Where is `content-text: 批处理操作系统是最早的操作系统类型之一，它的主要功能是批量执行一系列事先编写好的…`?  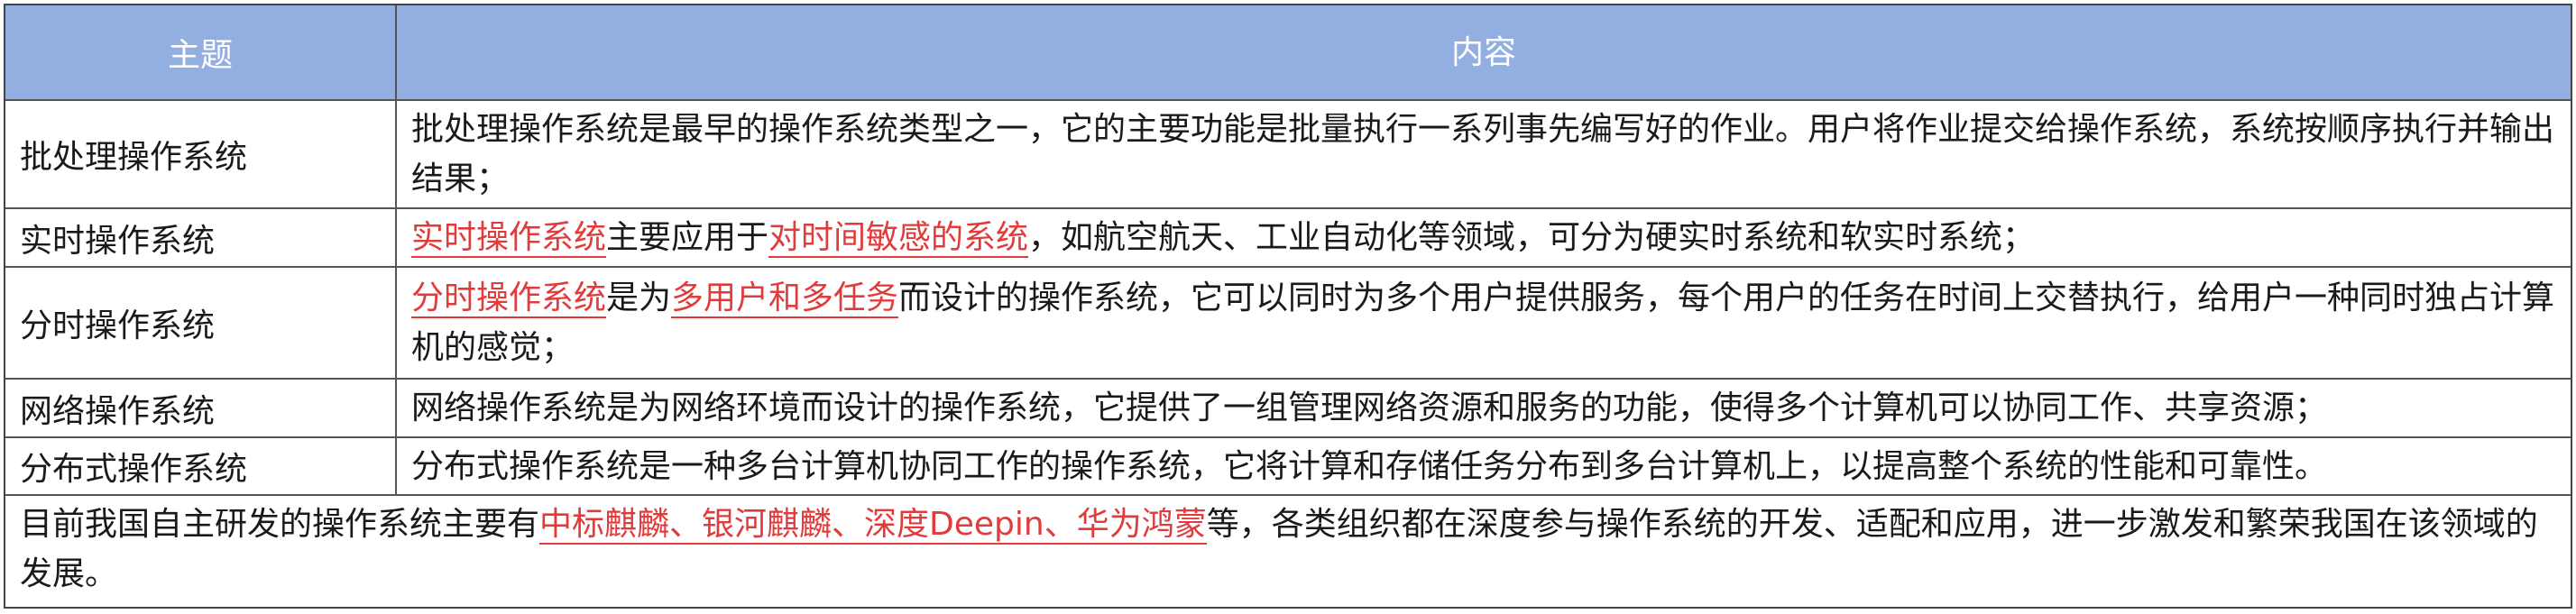 content-text: 批处理操作系统是最早的操作系统类型之一，它的主要功能是批量执行一系列事先编写好的… is located at coordinates (1483, 155).